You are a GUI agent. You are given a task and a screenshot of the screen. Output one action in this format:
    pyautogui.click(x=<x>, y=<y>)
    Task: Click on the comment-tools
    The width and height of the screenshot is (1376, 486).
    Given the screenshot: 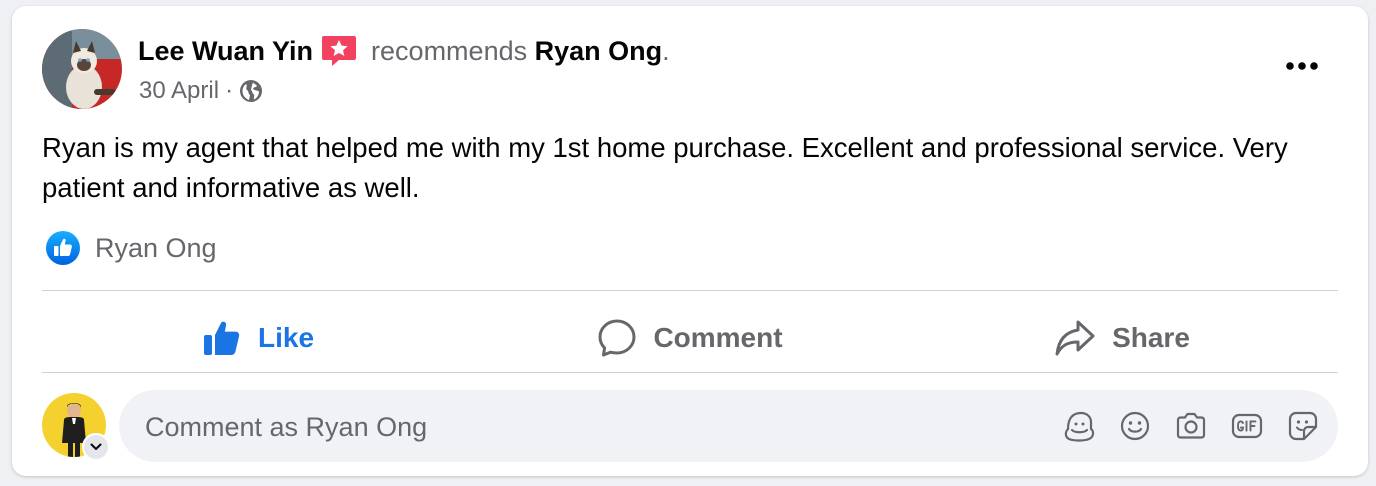 What is the action you would take?
    pyautogui.click(x=1180, y=426)
    